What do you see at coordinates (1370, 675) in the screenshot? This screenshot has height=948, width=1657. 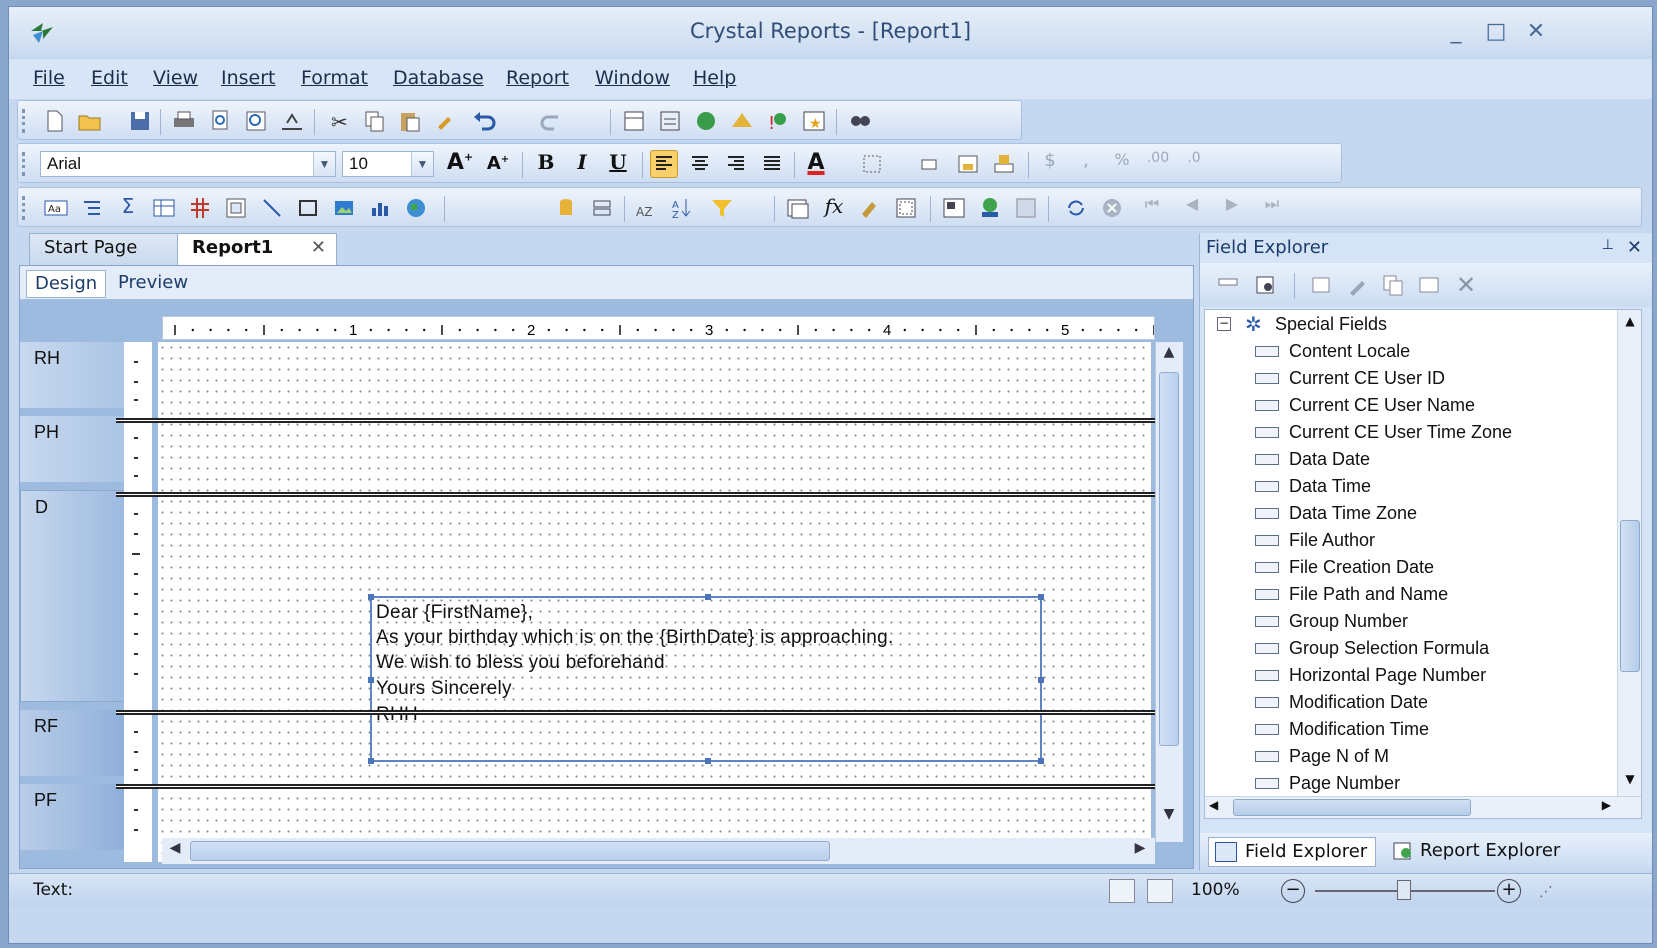 I see `field-item: Horizontal Page Number` at bounding box center [1370, 675].